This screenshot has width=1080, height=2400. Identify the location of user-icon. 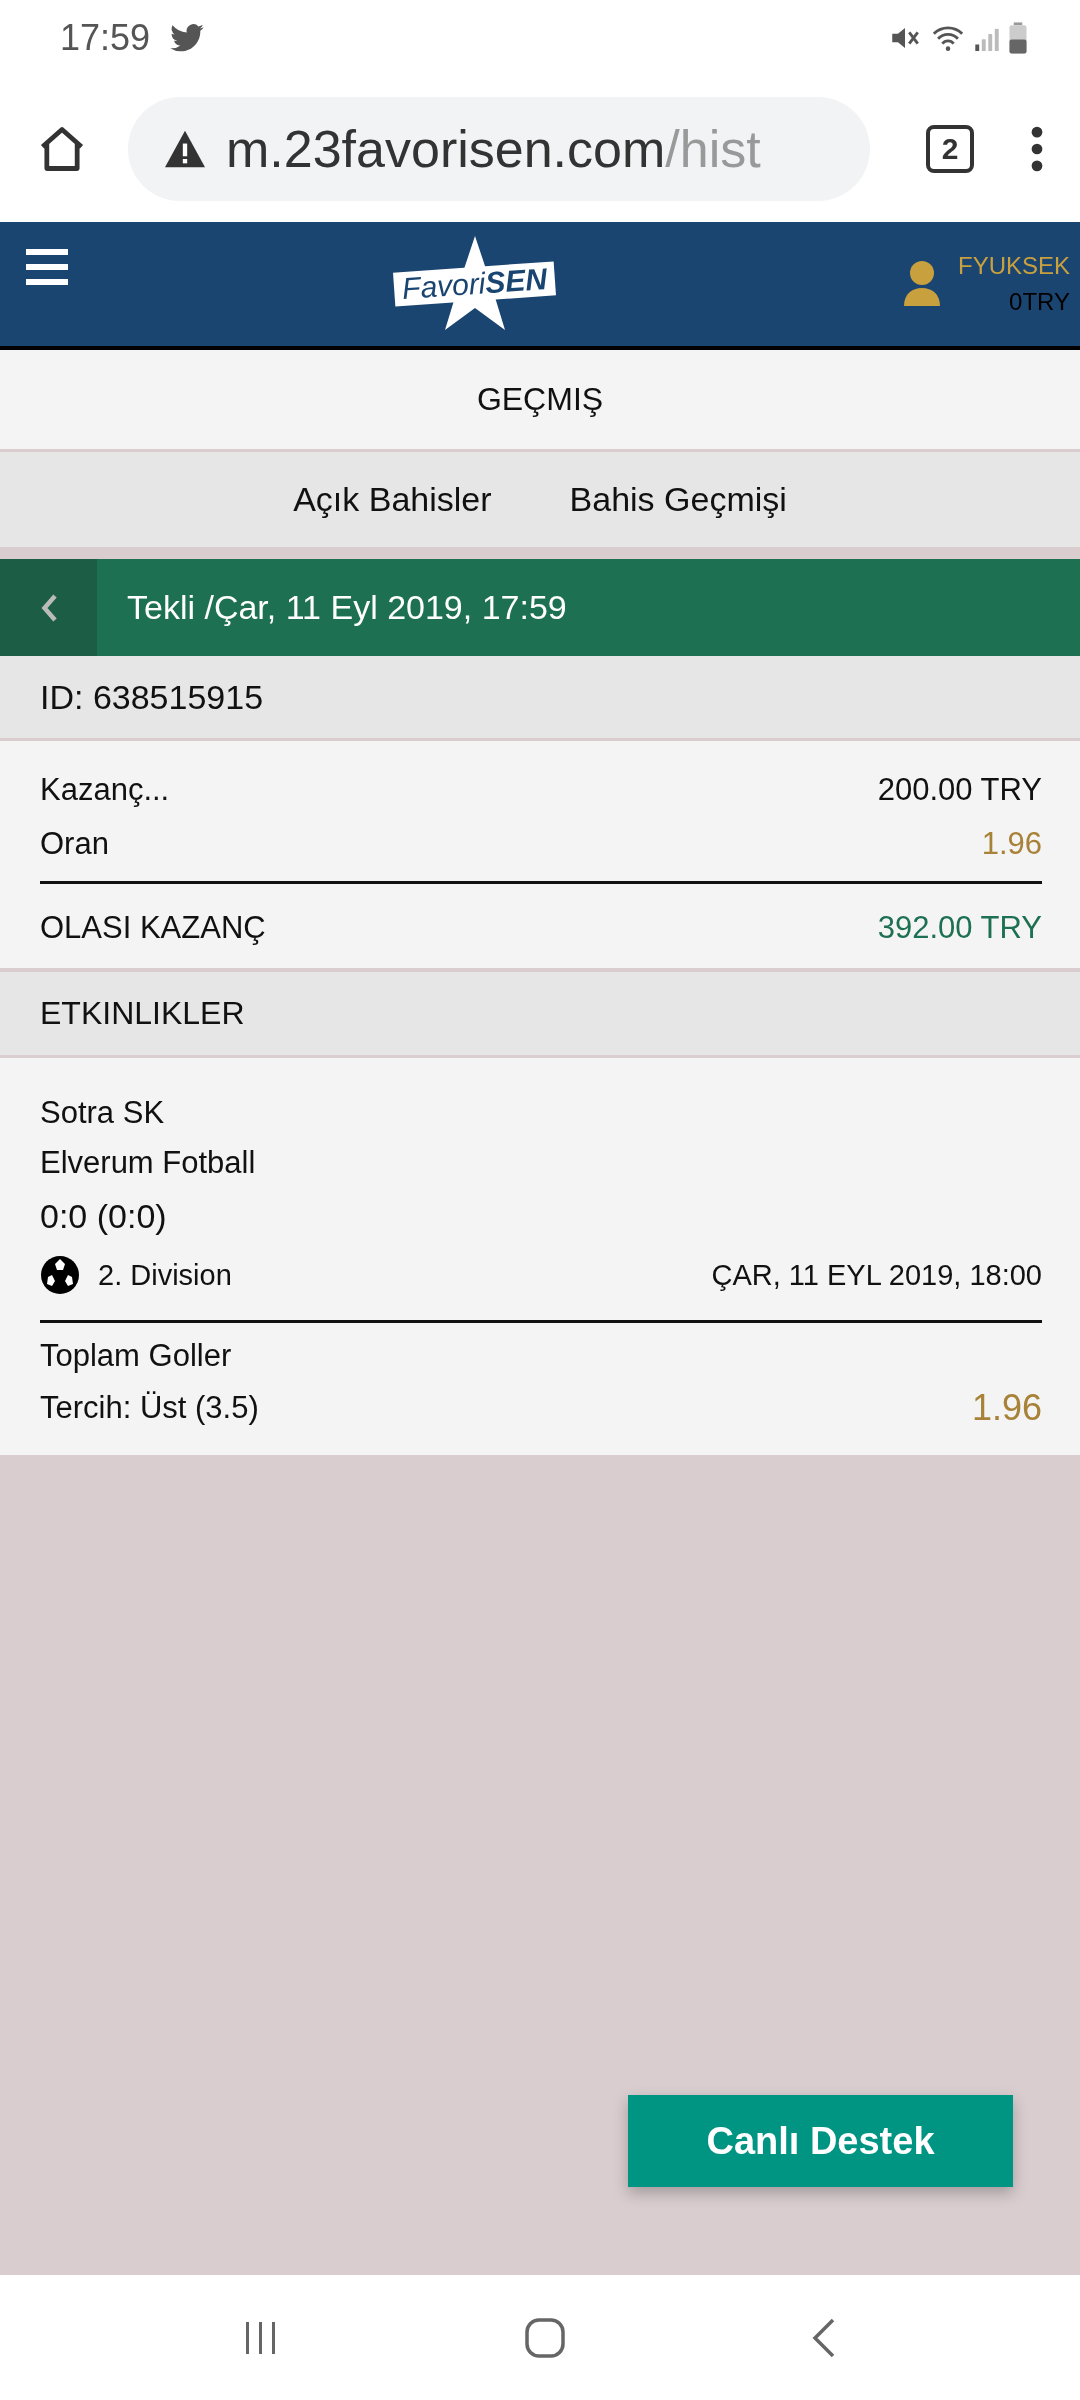
(921, 284).